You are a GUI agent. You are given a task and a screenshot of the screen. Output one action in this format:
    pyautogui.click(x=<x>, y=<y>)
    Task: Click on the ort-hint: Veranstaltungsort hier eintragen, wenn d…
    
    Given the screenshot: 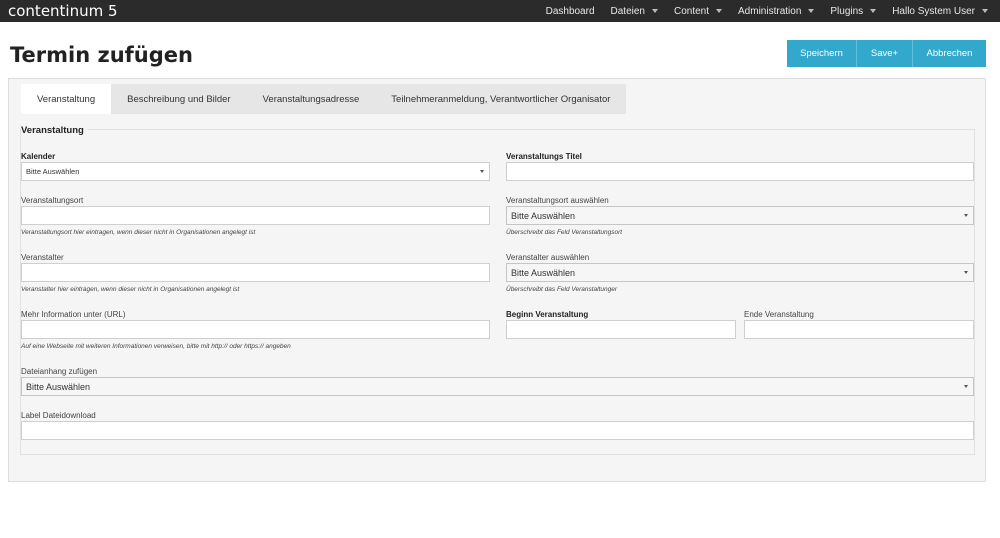 What is the action you would take?
    pyautogui.click(x=138, y=232)
    